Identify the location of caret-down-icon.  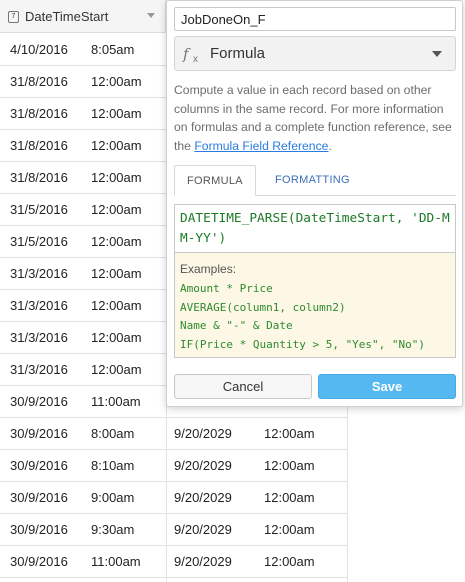
(437, 54).